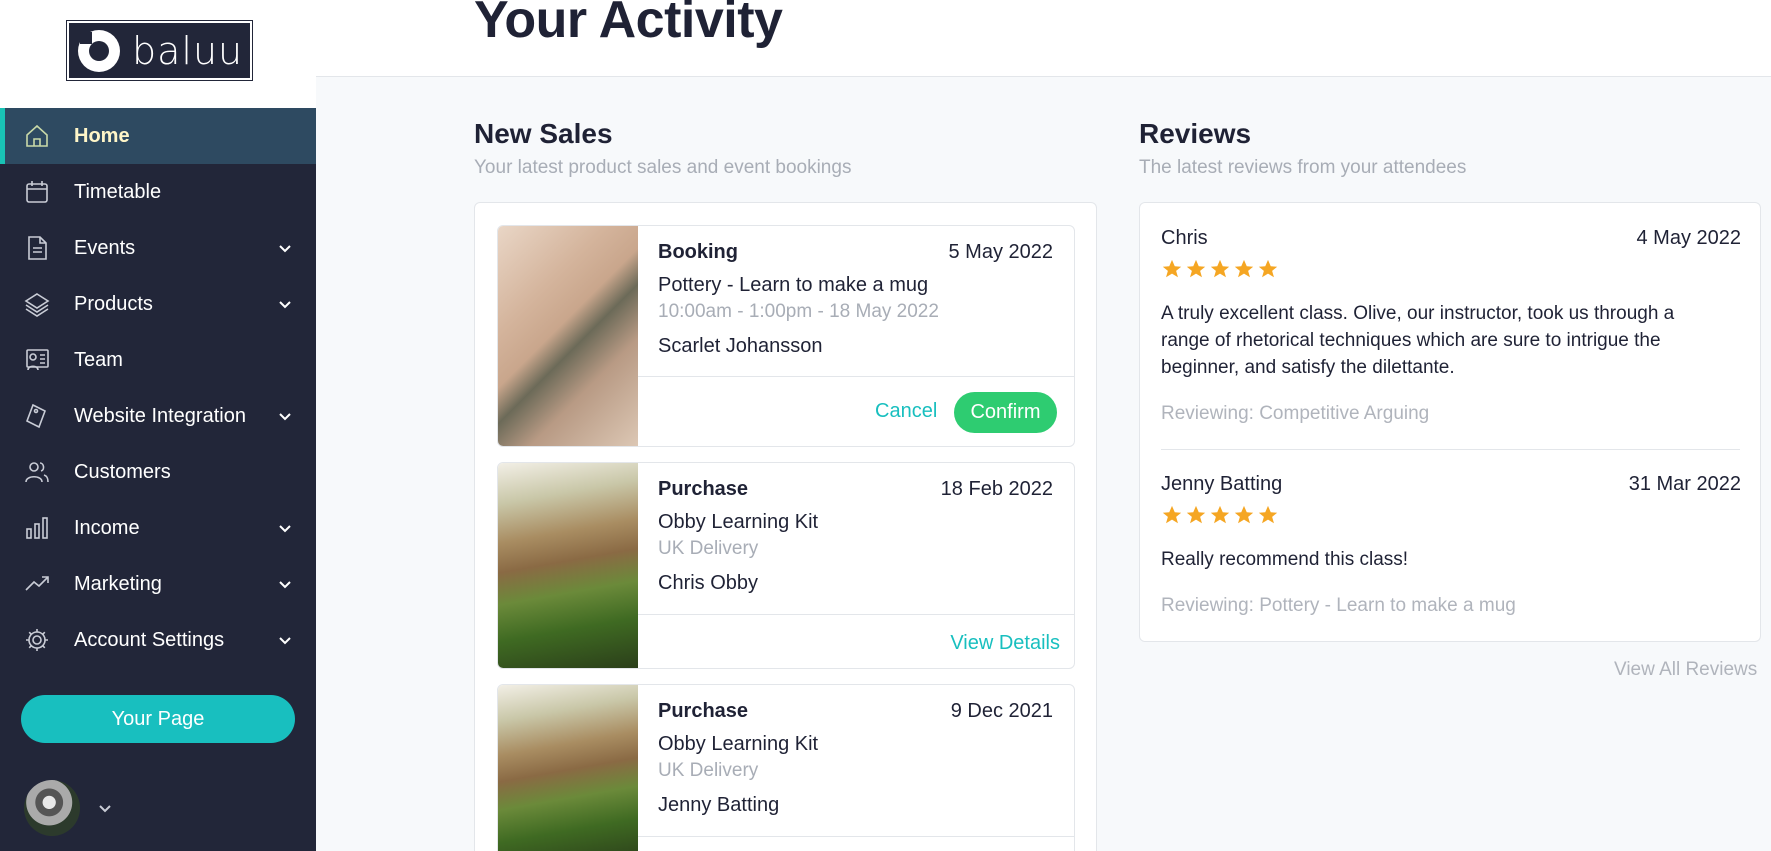  I want to click on sale-item-name: Pottery - Learn to make a mug, so click(793, 285).